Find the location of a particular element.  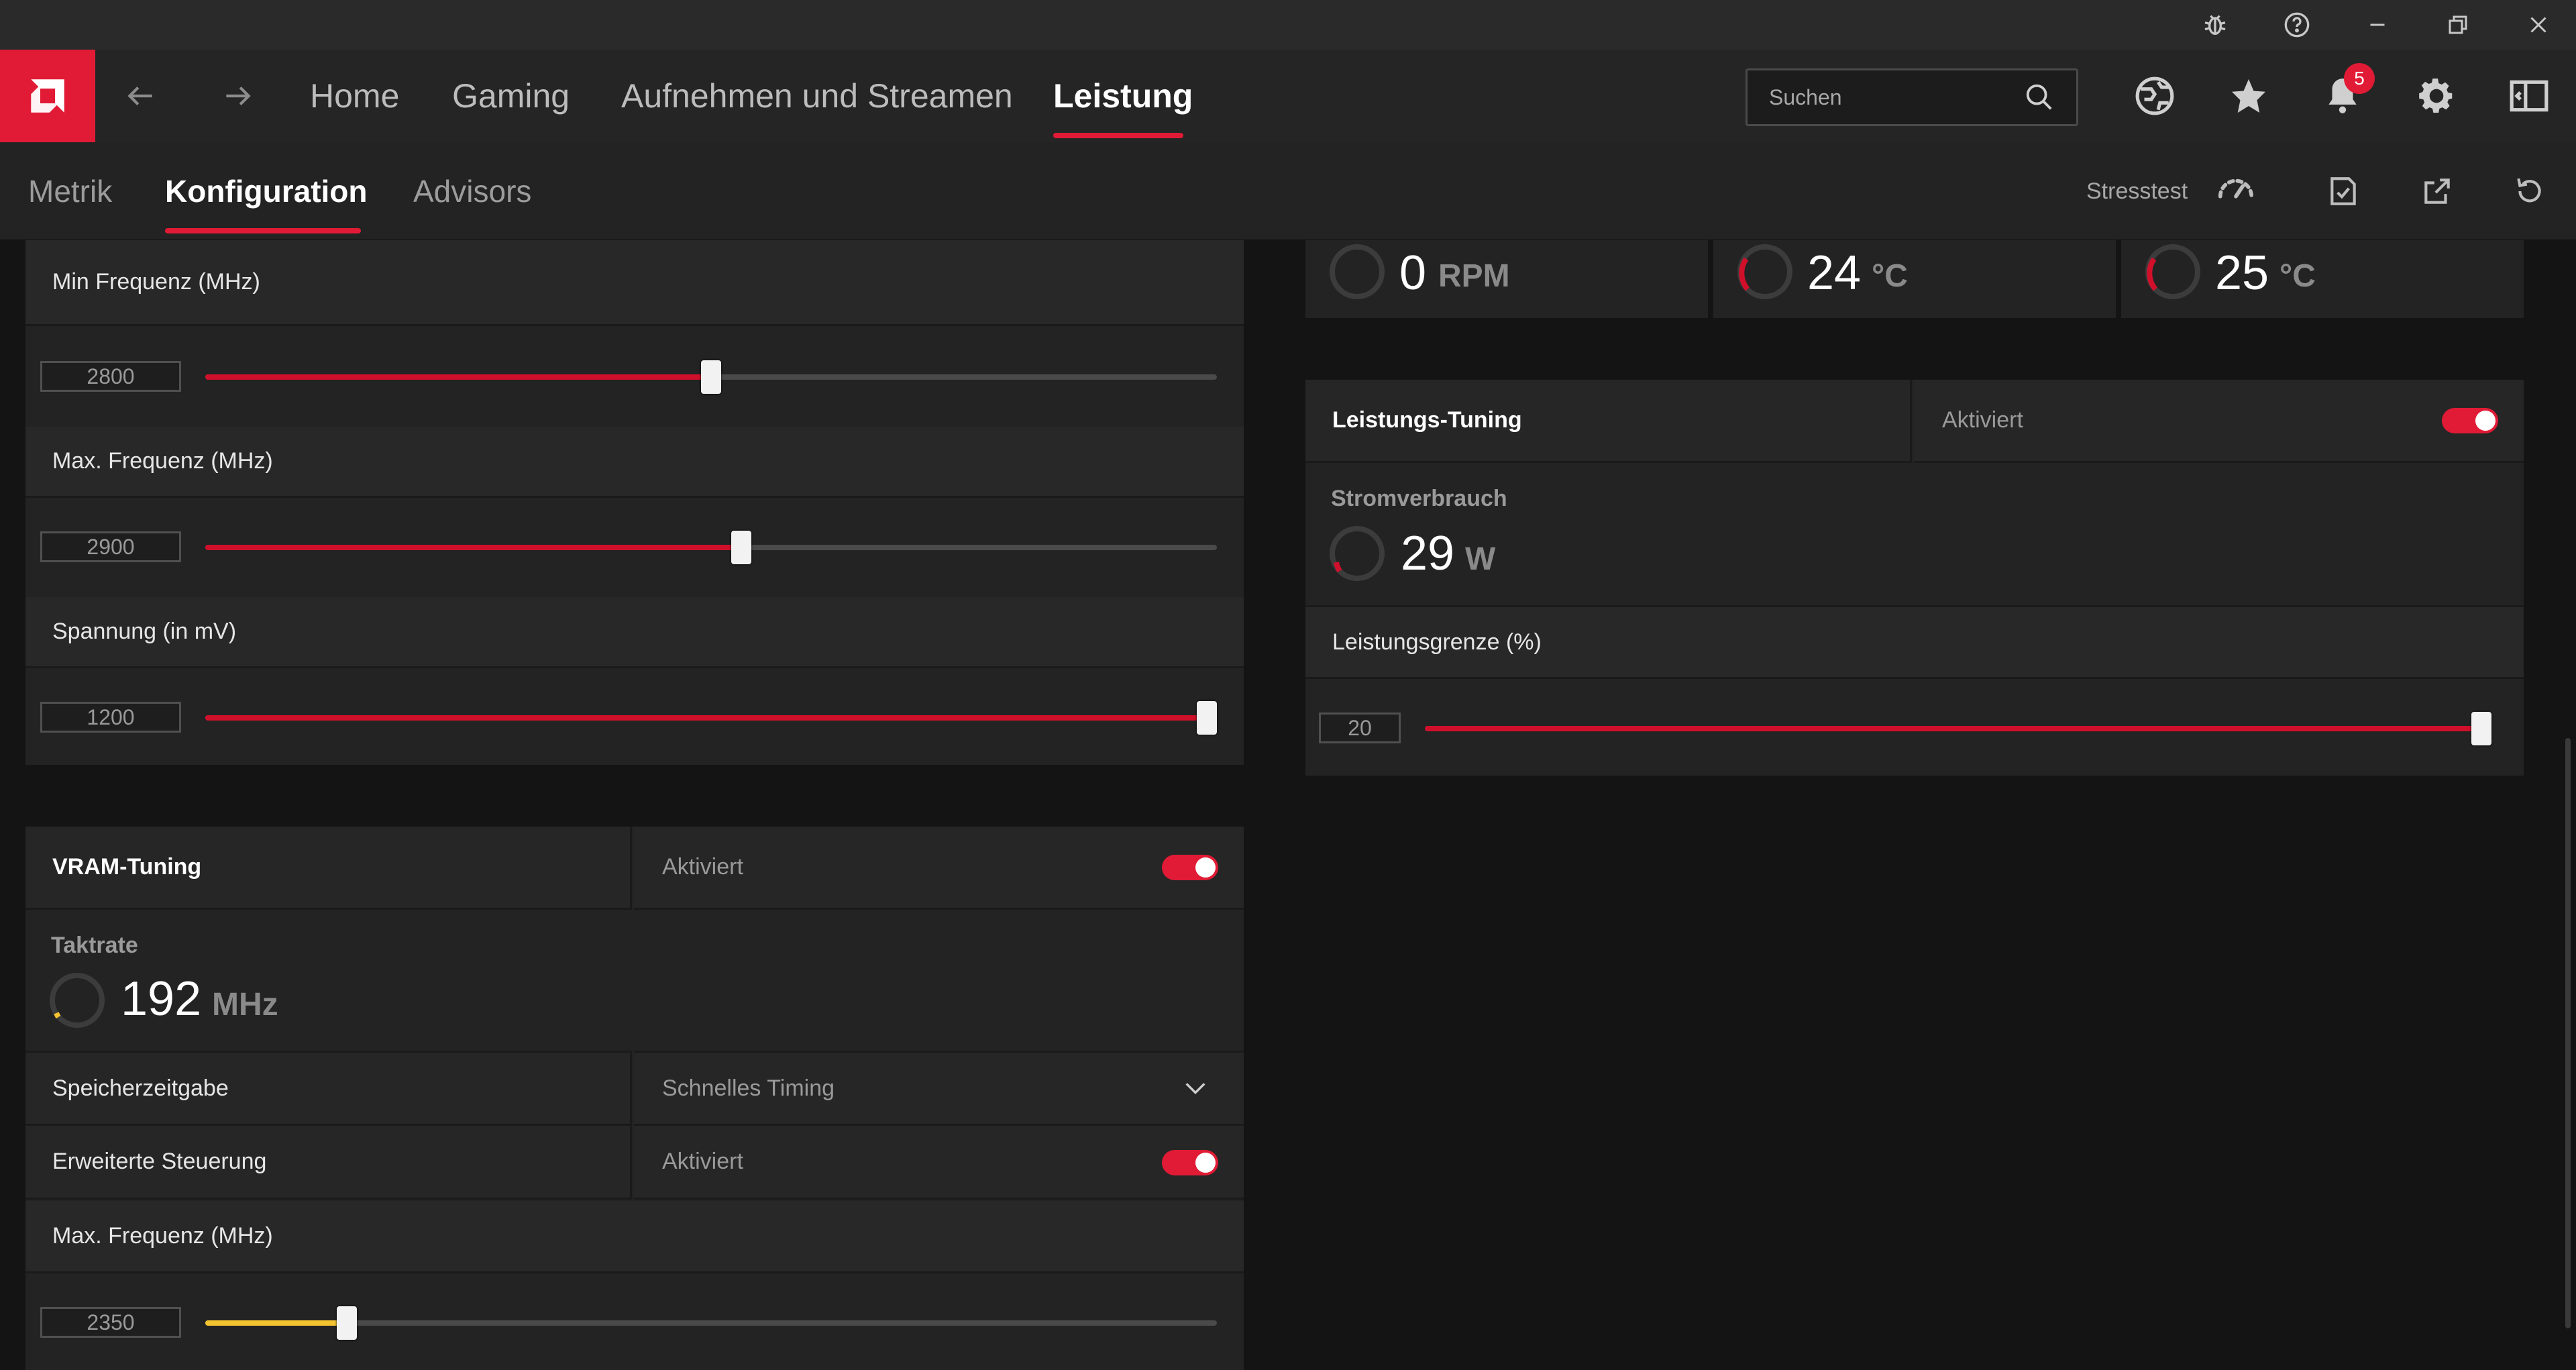

max-frequency-slider-fill is located at coordinates (473, 547).